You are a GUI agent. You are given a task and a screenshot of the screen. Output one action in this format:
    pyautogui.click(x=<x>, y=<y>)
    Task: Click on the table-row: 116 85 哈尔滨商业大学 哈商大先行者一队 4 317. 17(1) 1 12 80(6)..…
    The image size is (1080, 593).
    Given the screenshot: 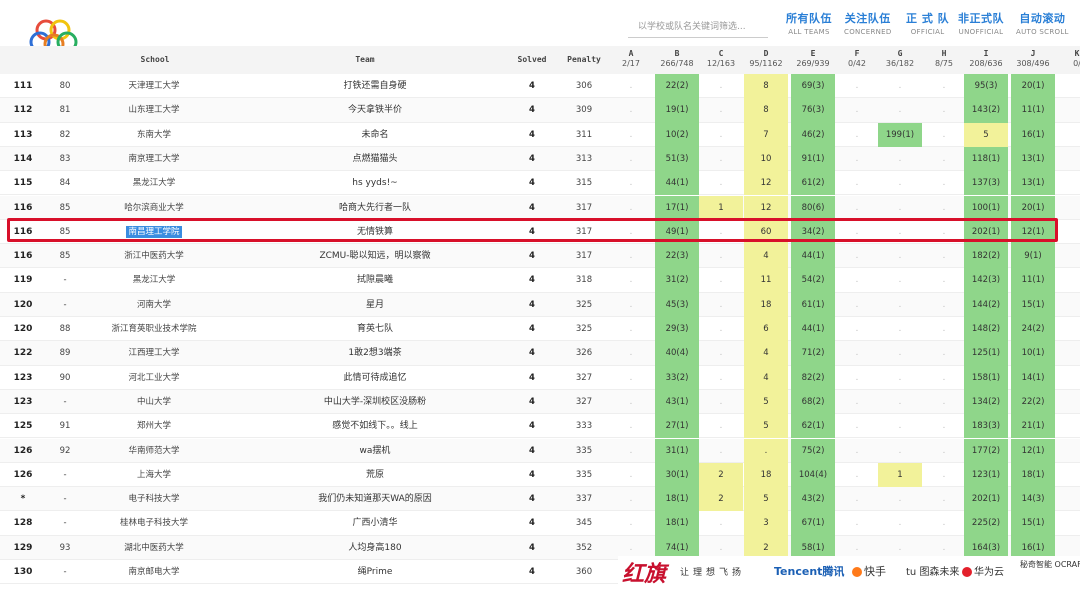 What is the action you would take?
    pyautogui.click(x=540, y=207)
    